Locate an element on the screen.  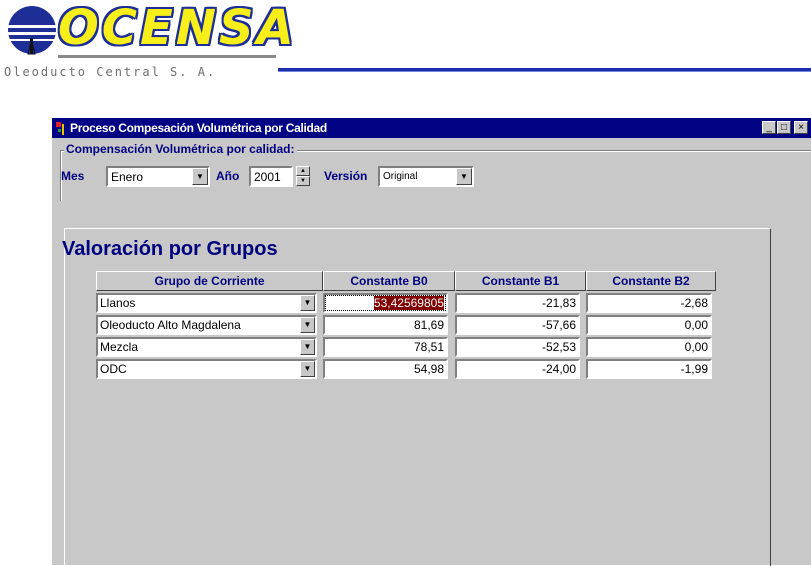
header-rule is located at coordinates (544, 70).